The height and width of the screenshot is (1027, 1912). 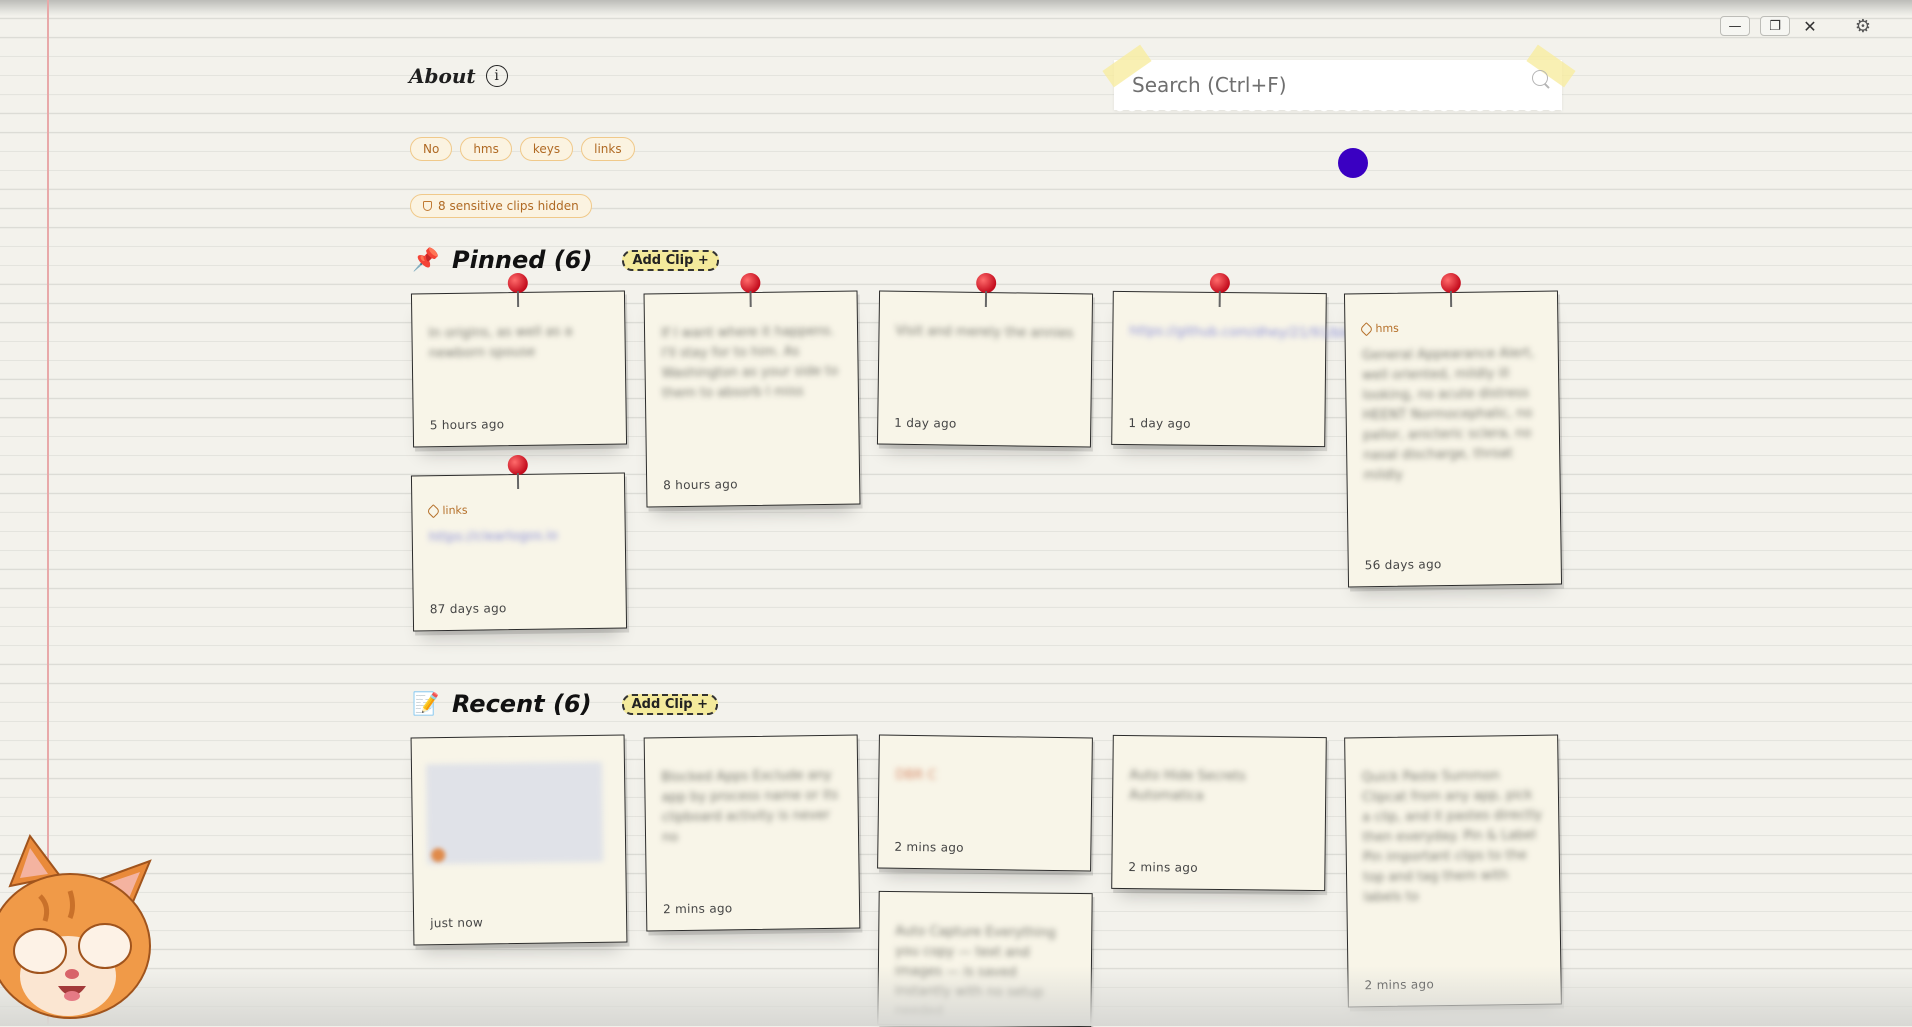 I want to click on clip-text: Auto Hide Secrets Automatica, so click(x=1187, y=786).